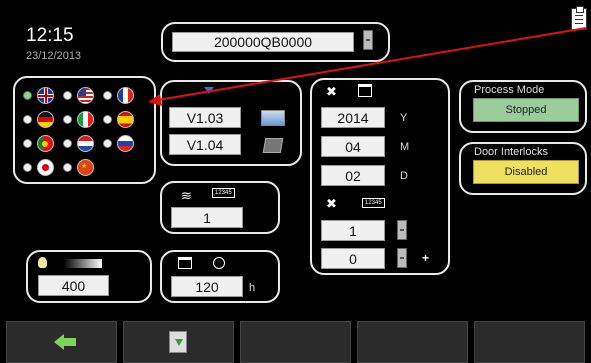  What do you see at coordinates (209, 90) in the screenshot?
I see `arrow-down-icon` at bounding box center [209, 90].